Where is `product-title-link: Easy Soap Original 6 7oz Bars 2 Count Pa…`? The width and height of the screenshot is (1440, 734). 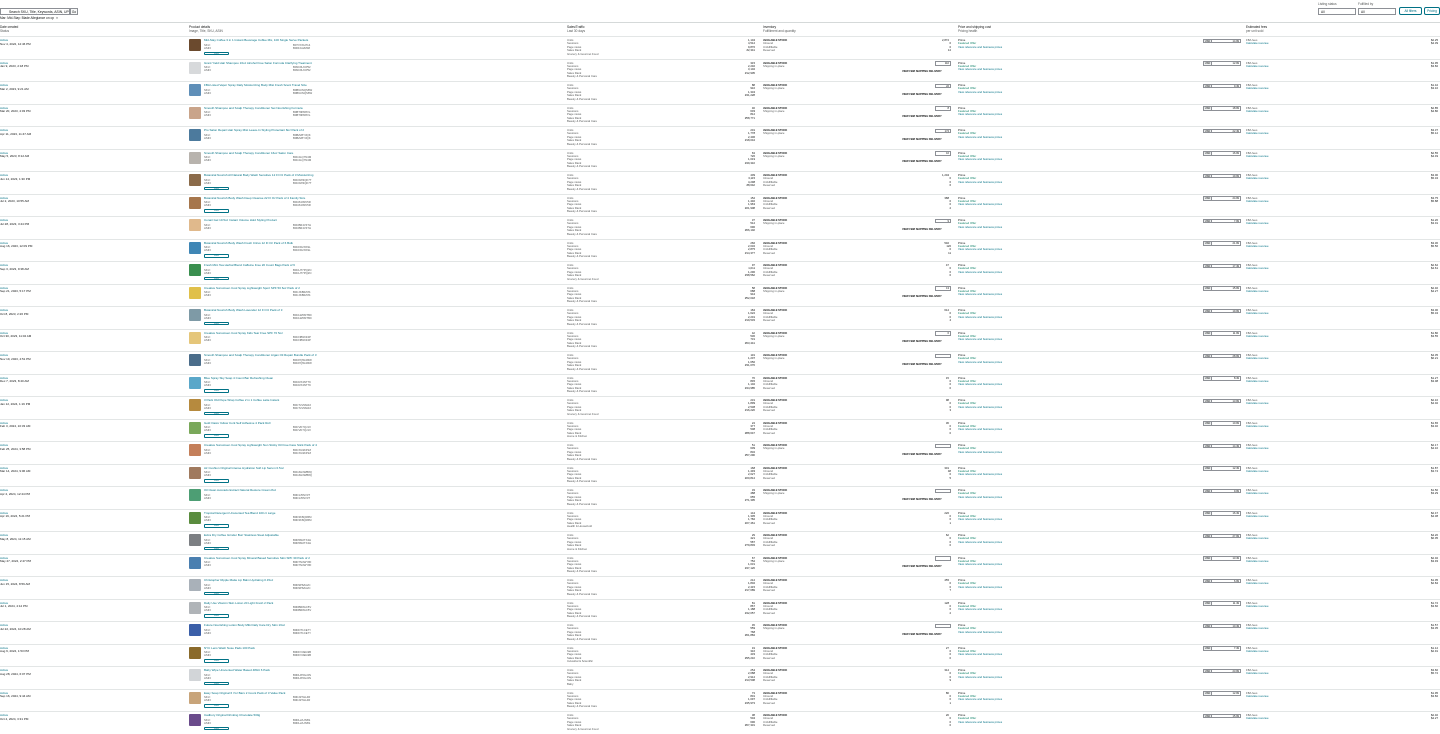
product-title-link: Easy Soap Original 6 7oz Bars 2 Count Pa… is located at coordinates (379, 694).